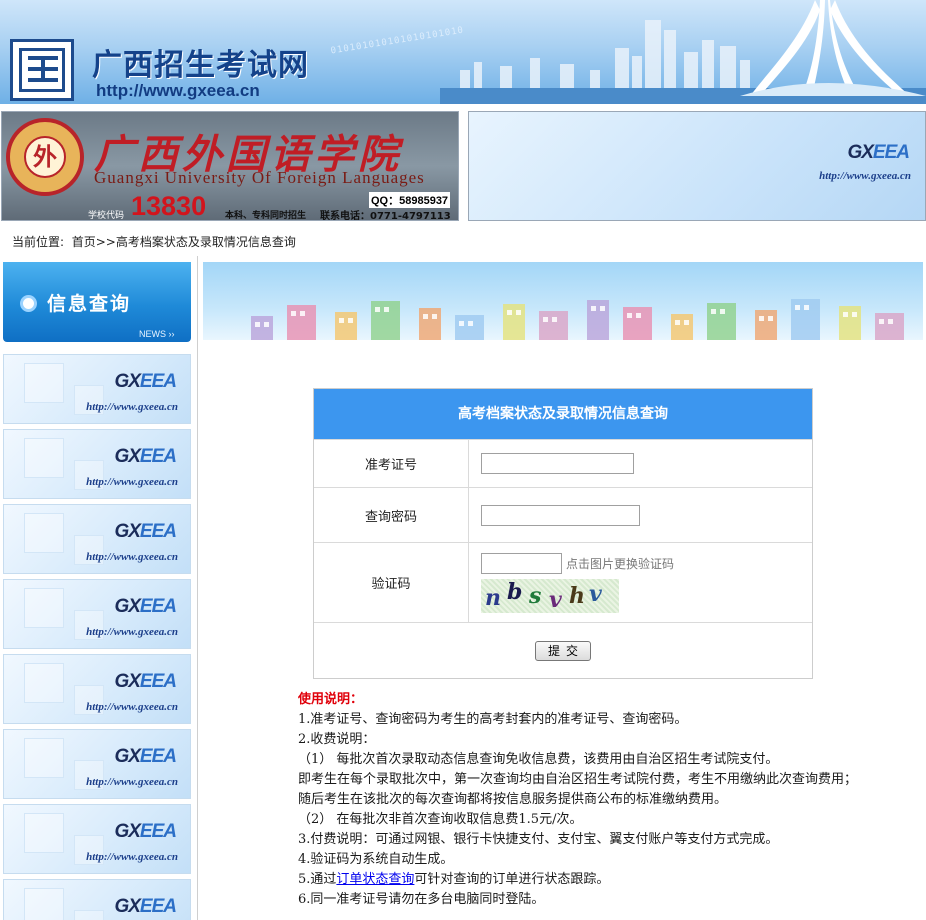 The width and height of the screenshot is (926, 920). Describe the element at coordinates (259, 177) in the screenshot. I see `university-name-en: Guangxi University Of Foreign Languages` at that location.